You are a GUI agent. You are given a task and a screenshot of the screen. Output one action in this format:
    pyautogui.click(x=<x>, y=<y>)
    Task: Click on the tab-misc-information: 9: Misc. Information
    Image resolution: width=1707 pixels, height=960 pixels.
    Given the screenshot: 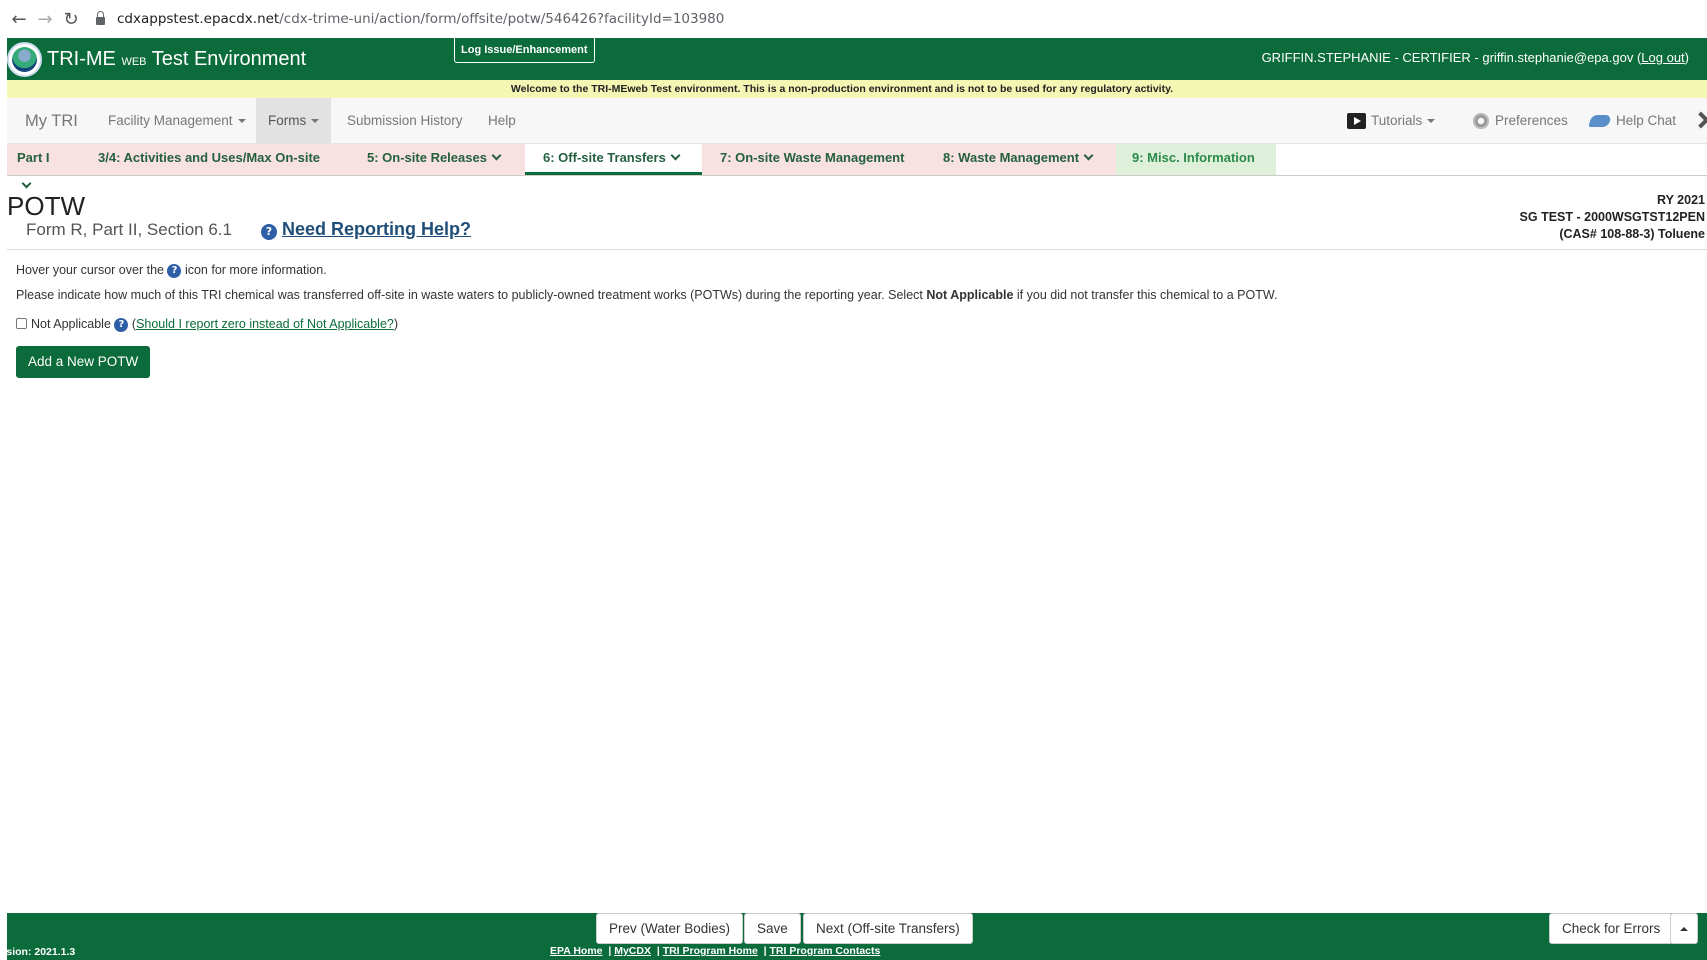 What is the action you would take?
    pyautogui.click(x=1196, y=159)
    